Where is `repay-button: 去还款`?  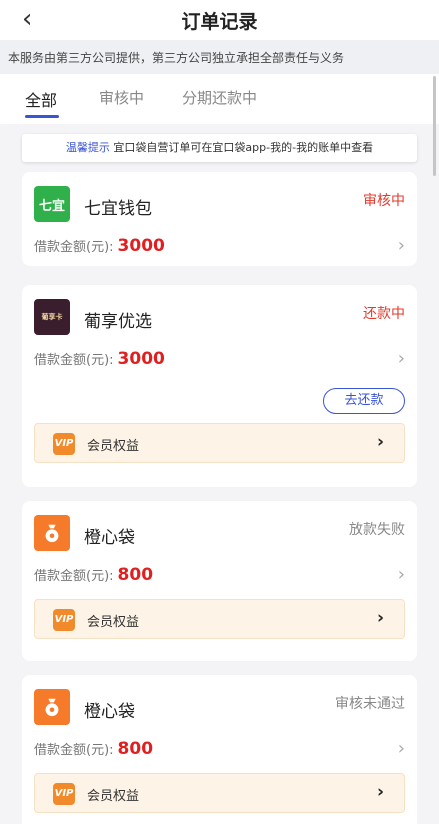 repay-button: 去还款 is located at coordinates (364, 401).